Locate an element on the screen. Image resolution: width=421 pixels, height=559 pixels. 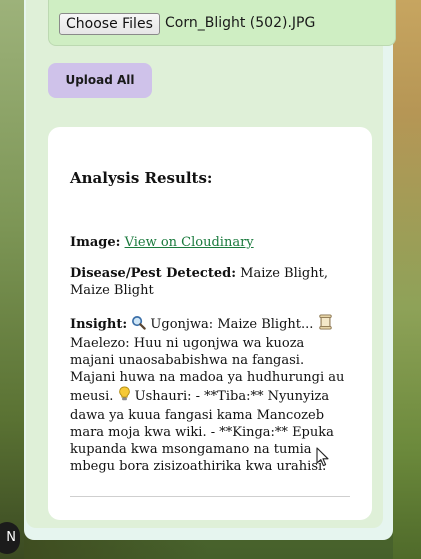
image-label: Image: is located at coordinates (95, 242).